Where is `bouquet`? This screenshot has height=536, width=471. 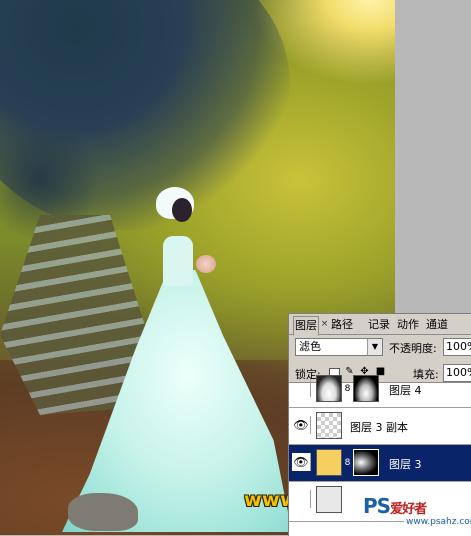 bouquet is located at coordinates (206, 264).